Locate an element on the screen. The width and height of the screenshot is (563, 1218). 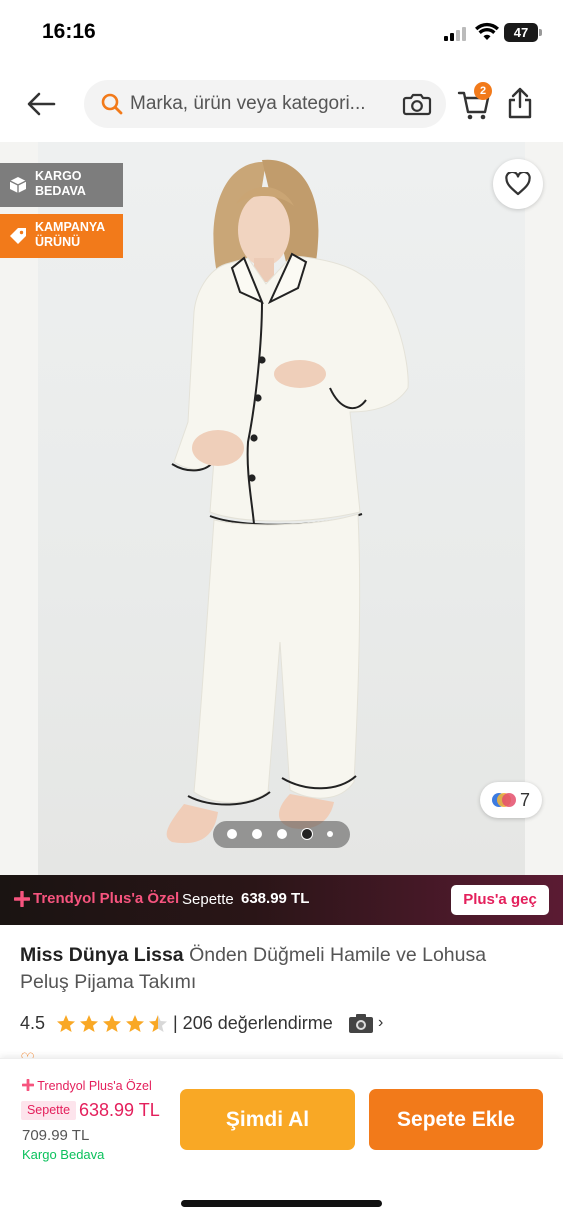
plus-banner-price: 638.99 TL is located at coordinates (275, 898).